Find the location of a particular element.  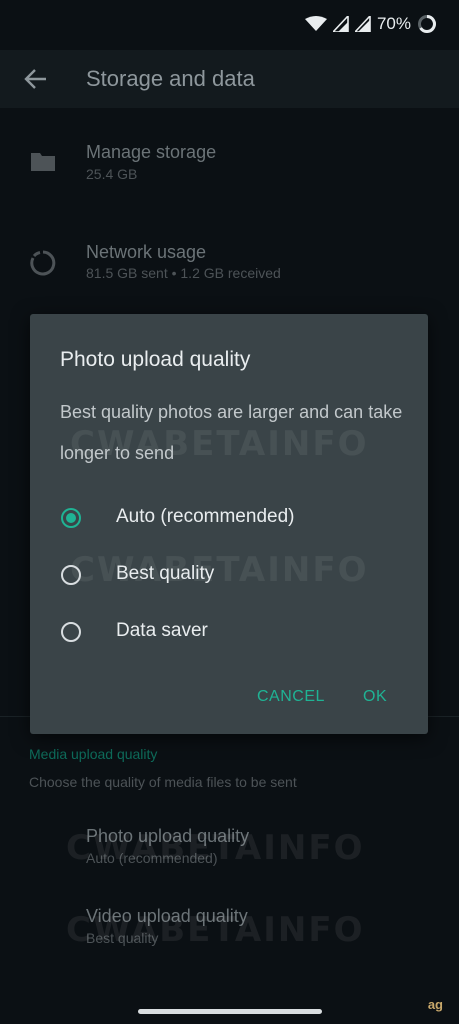

dialog-title: Photo upload quality is located at coordinates (155, 359).